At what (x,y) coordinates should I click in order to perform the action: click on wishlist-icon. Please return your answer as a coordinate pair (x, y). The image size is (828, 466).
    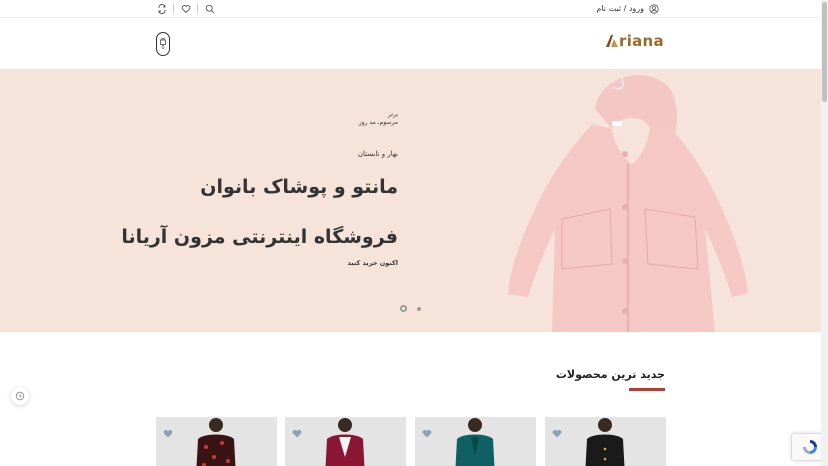
    Looking at the image, I should click on (185, 8).